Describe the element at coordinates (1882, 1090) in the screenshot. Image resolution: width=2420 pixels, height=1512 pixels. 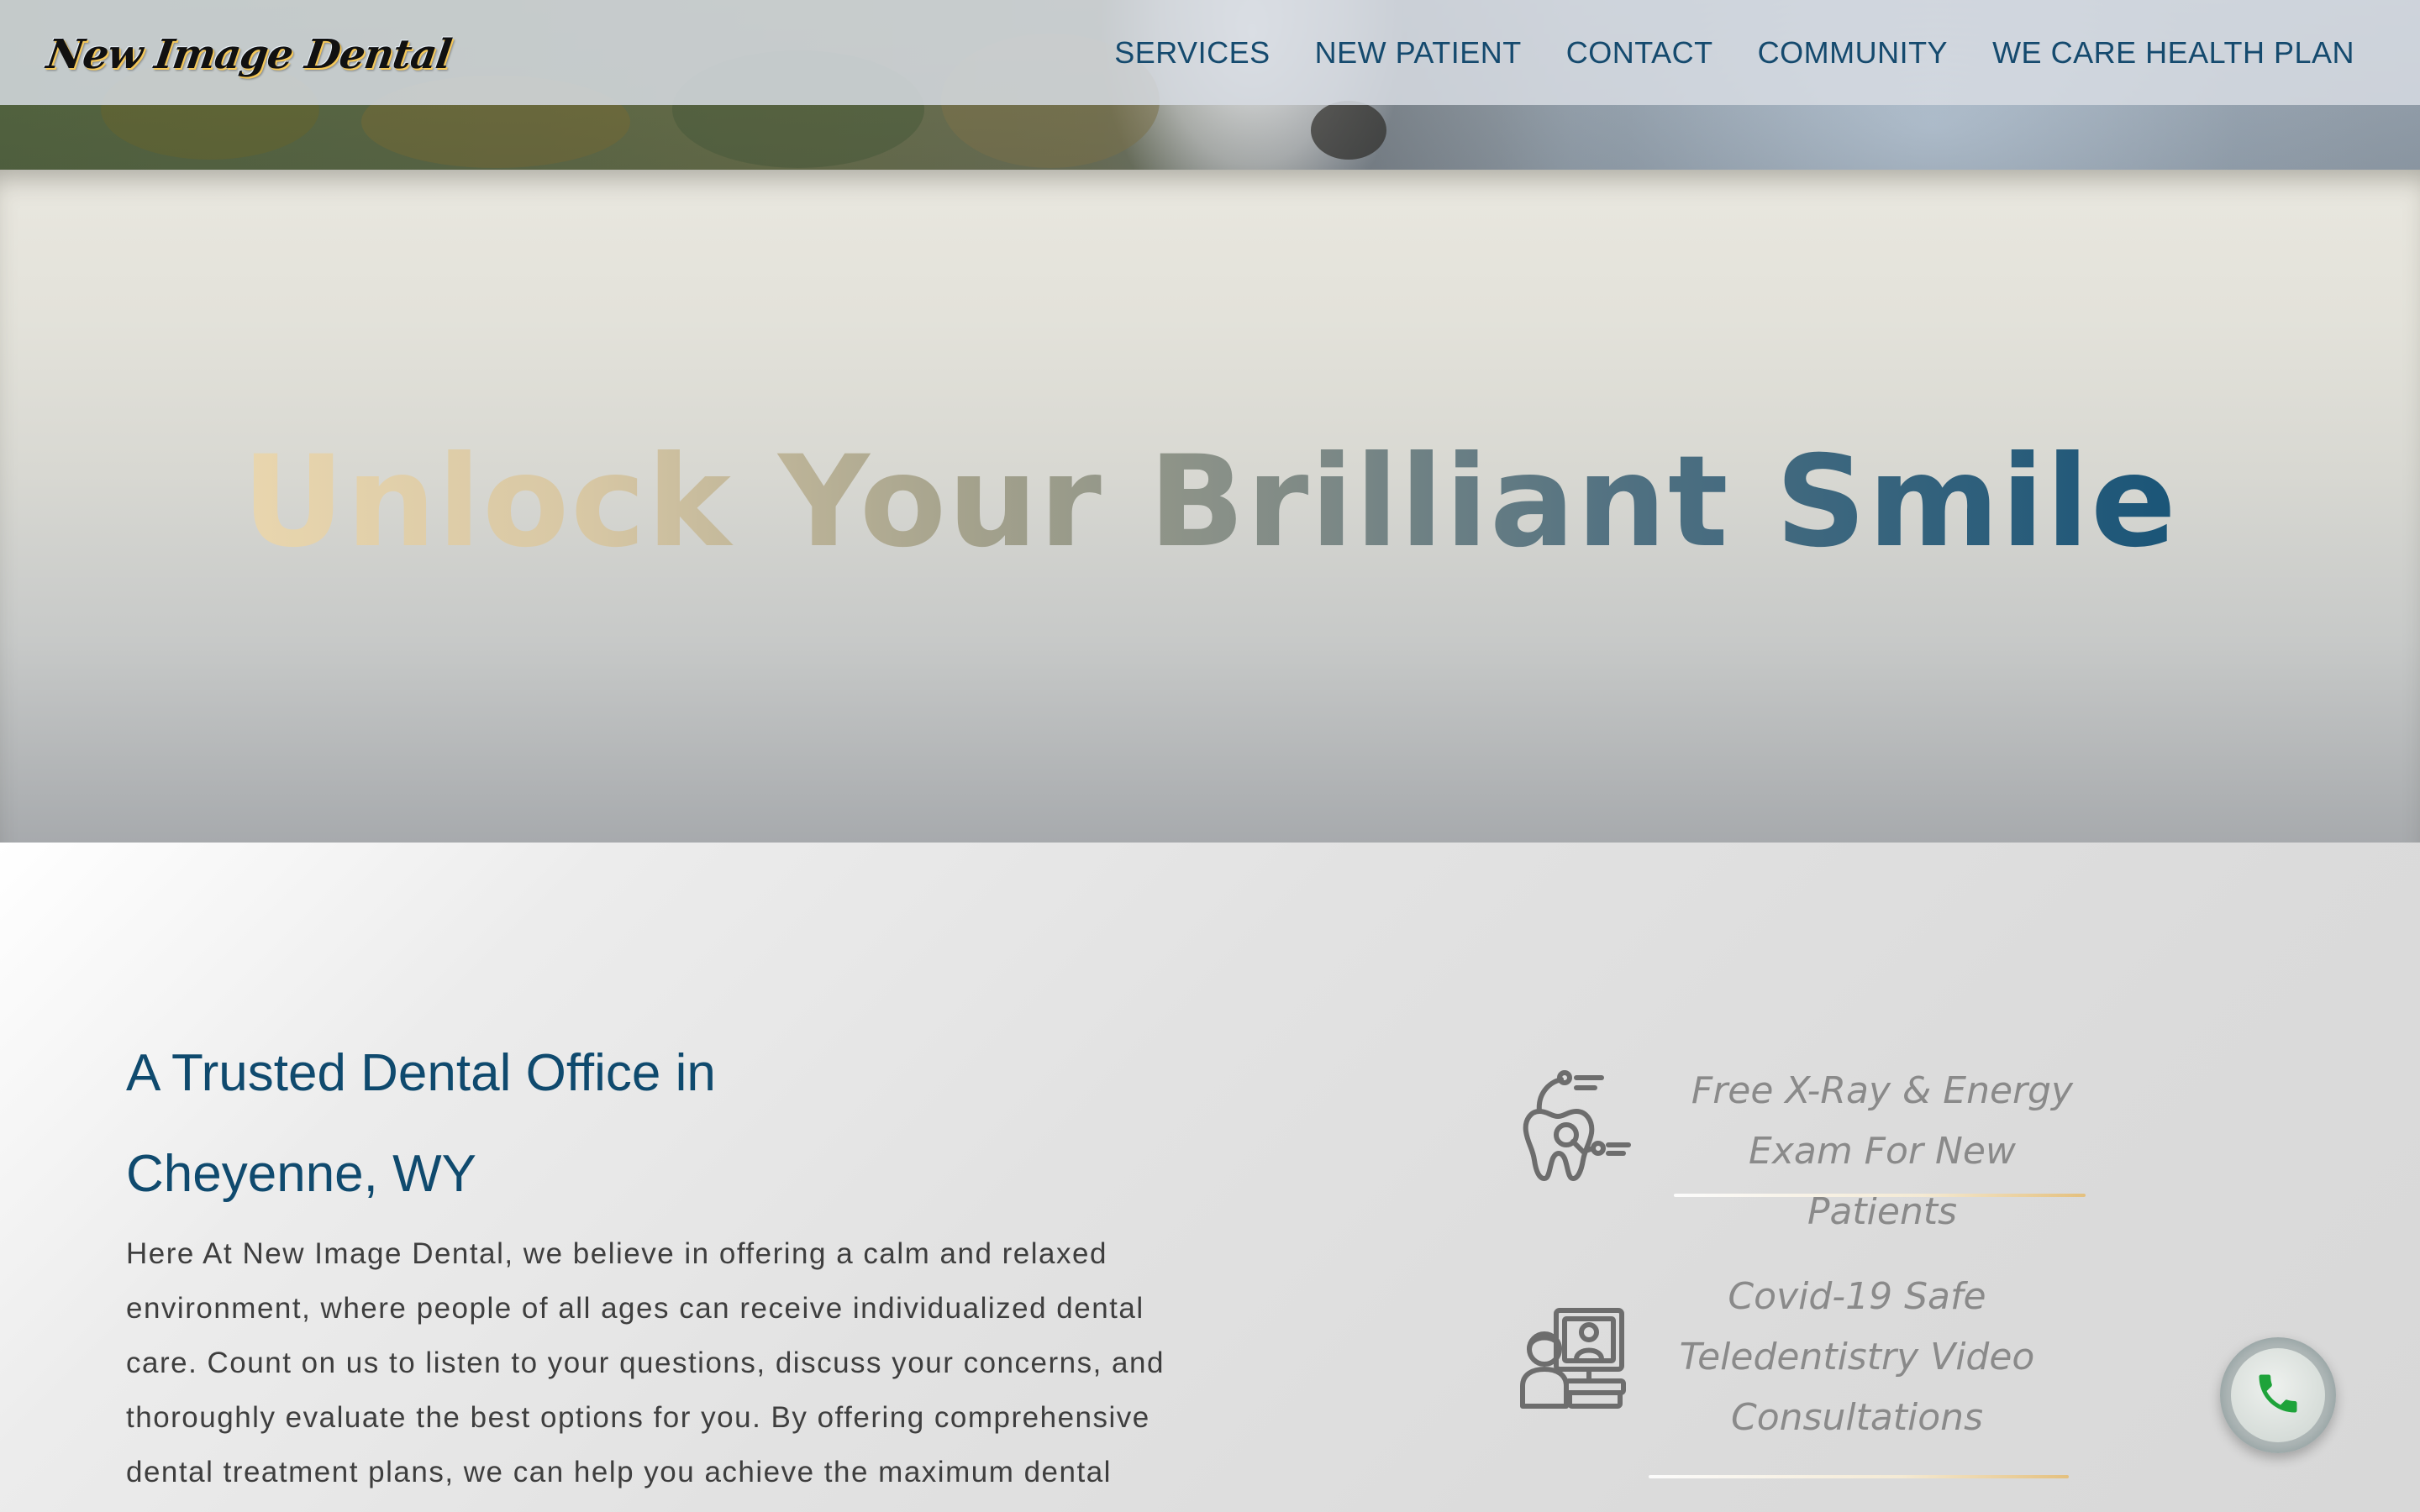
I see `feature-free-xray-line1: Free X-Ray & Energy` at that location.